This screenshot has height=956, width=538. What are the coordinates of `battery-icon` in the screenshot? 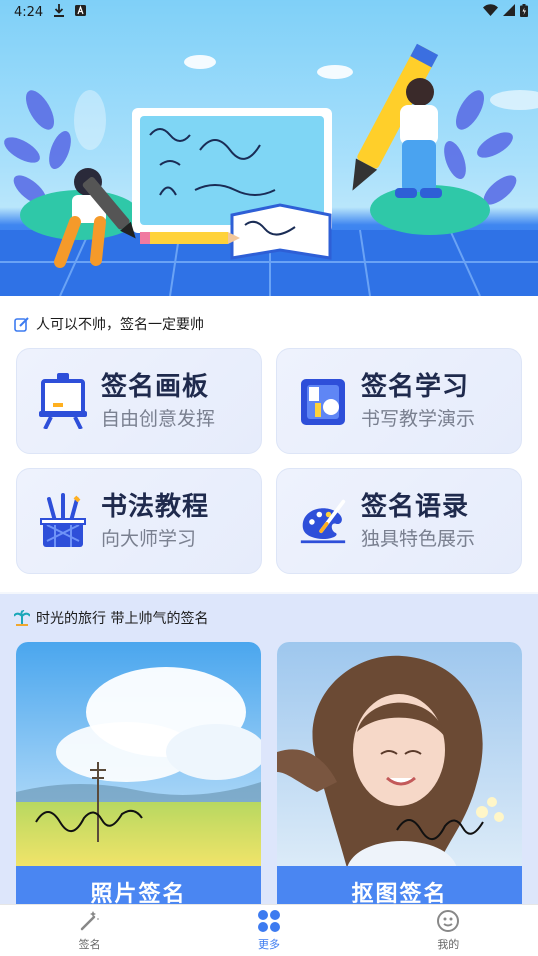 It's located at (524, 12).